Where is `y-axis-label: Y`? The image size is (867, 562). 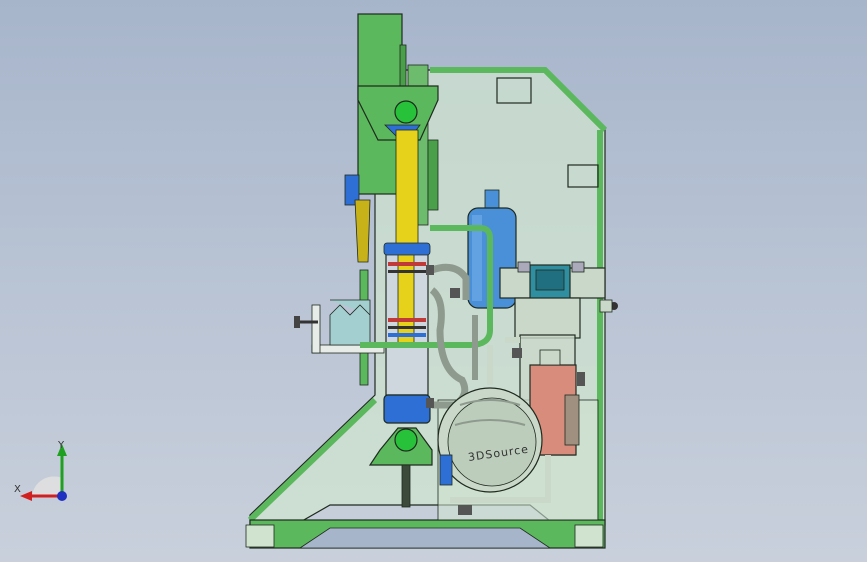
y-axis-label: Y is located at coordinates (61, 445).